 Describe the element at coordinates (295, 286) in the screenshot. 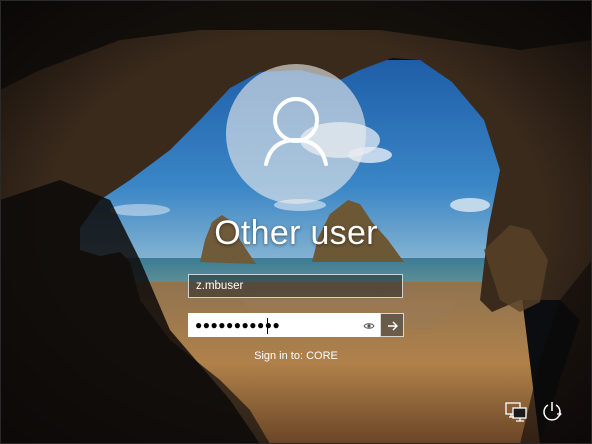

I see `username-input: z.mbuser` at that location.